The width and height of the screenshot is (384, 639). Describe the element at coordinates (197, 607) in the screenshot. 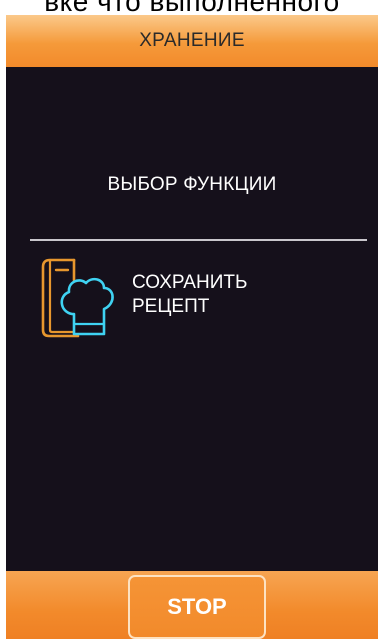

I see `stop-button: STOP` at that location.